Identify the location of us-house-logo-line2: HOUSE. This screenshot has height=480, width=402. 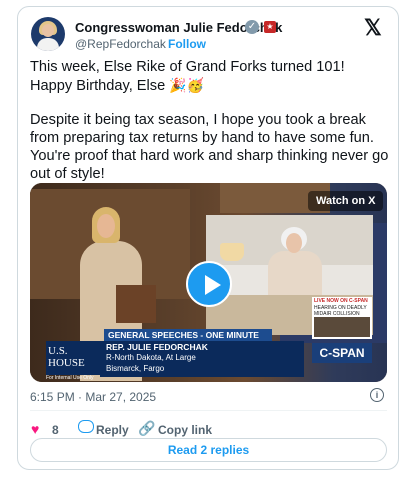
(66, 363).